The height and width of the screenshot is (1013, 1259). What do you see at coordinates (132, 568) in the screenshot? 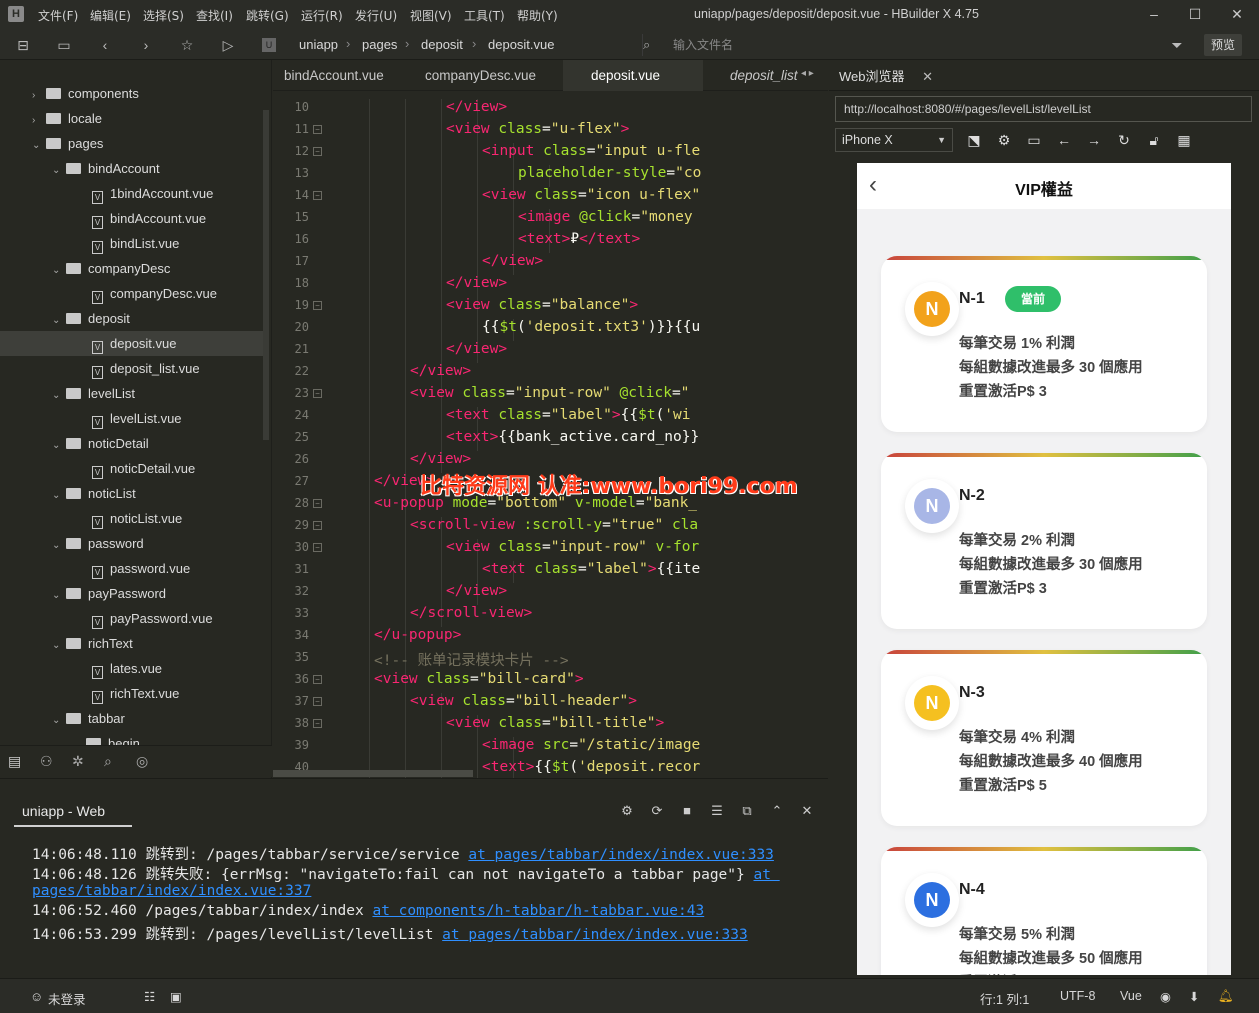
I see `tree-file: Vpassword.vue` at bounding box center [132, 568].